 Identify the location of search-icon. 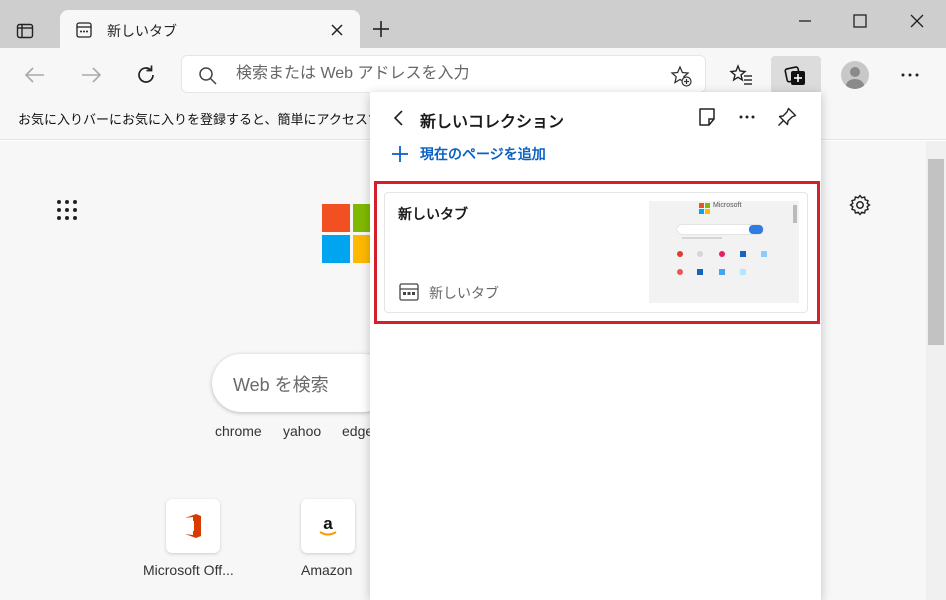
(208, 76).